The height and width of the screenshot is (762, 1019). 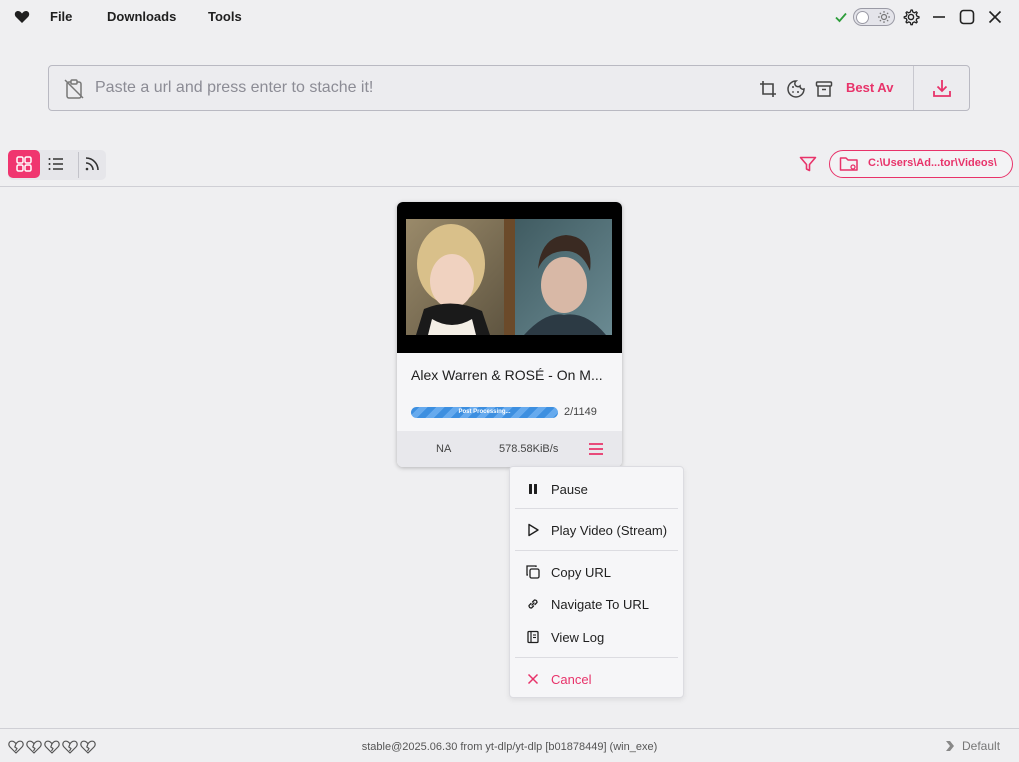 What do you see at coordinates (932, 163) in the screenshot?
I see `download-path: C:\Users\Ad...tor\Videos\` at bounding box center [932, 163].